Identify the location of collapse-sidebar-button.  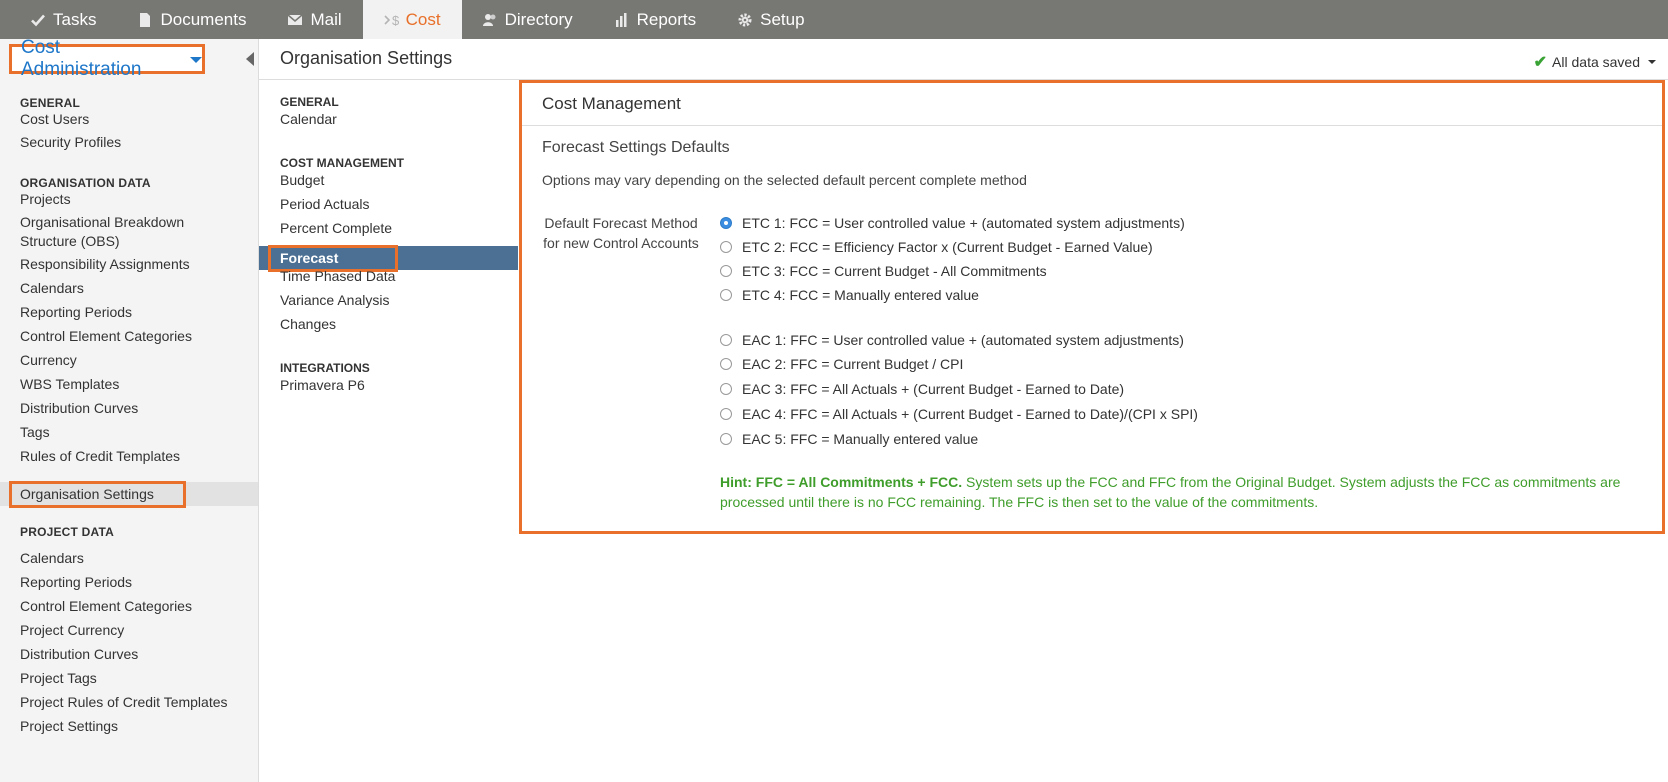
(249, 59).